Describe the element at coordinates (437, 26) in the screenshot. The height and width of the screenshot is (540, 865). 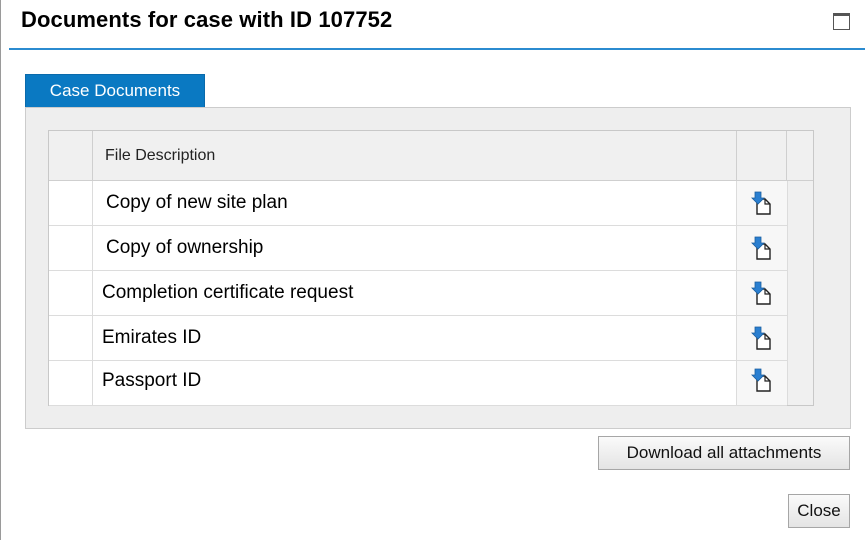
I see `title-bar: Documents for case with ID 107752` at that location.